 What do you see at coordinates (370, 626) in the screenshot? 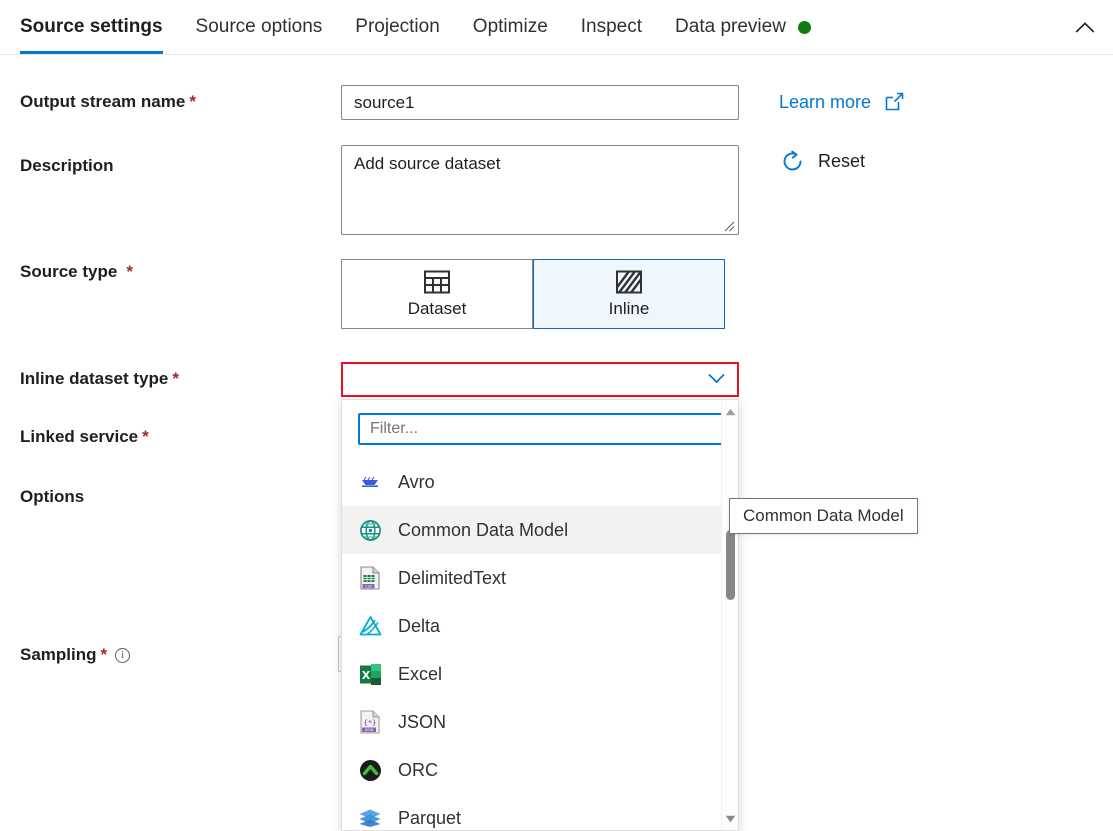
I see `delta-icon` at bounding box center [370, 626].